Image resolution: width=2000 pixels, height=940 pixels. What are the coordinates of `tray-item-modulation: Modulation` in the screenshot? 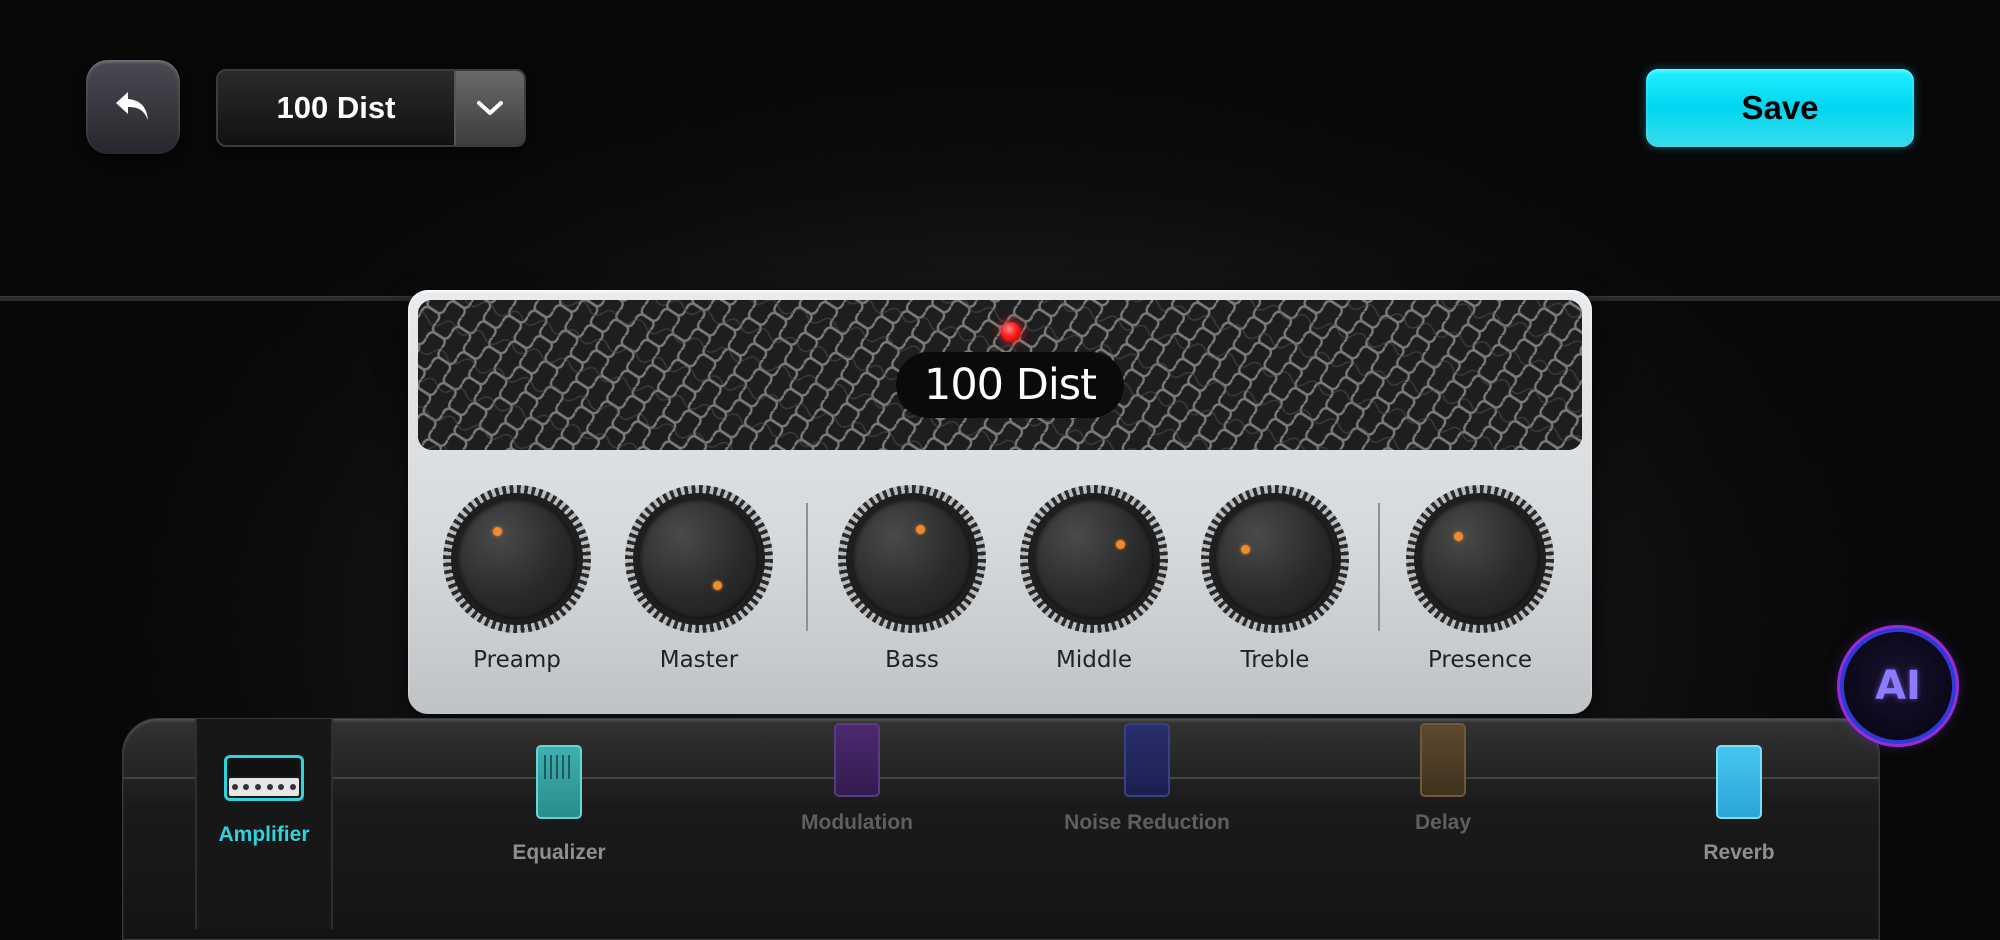 It's located at (857, 779).